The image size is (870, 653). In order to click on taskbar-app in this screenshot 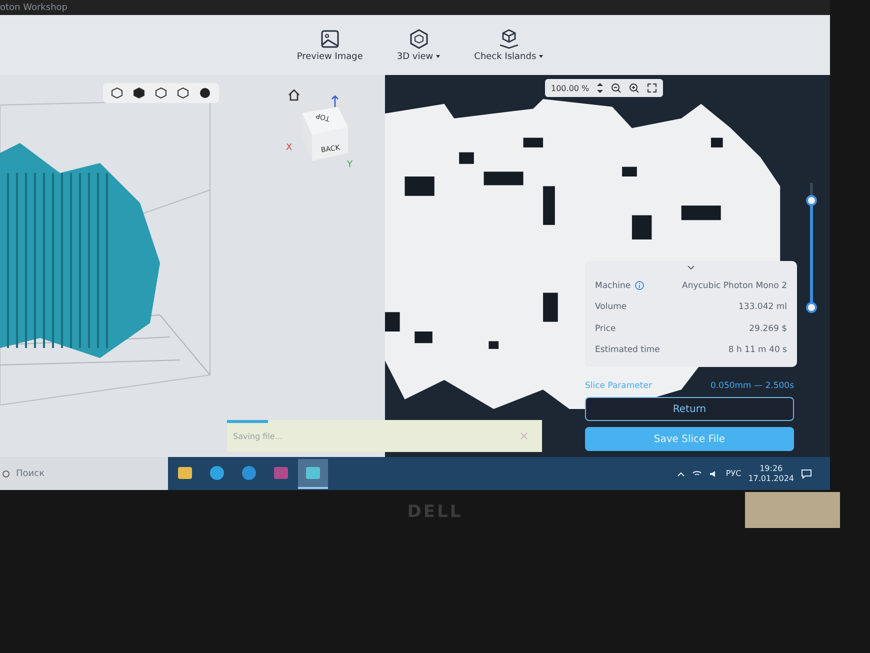, I will do `click(313, 473)`.